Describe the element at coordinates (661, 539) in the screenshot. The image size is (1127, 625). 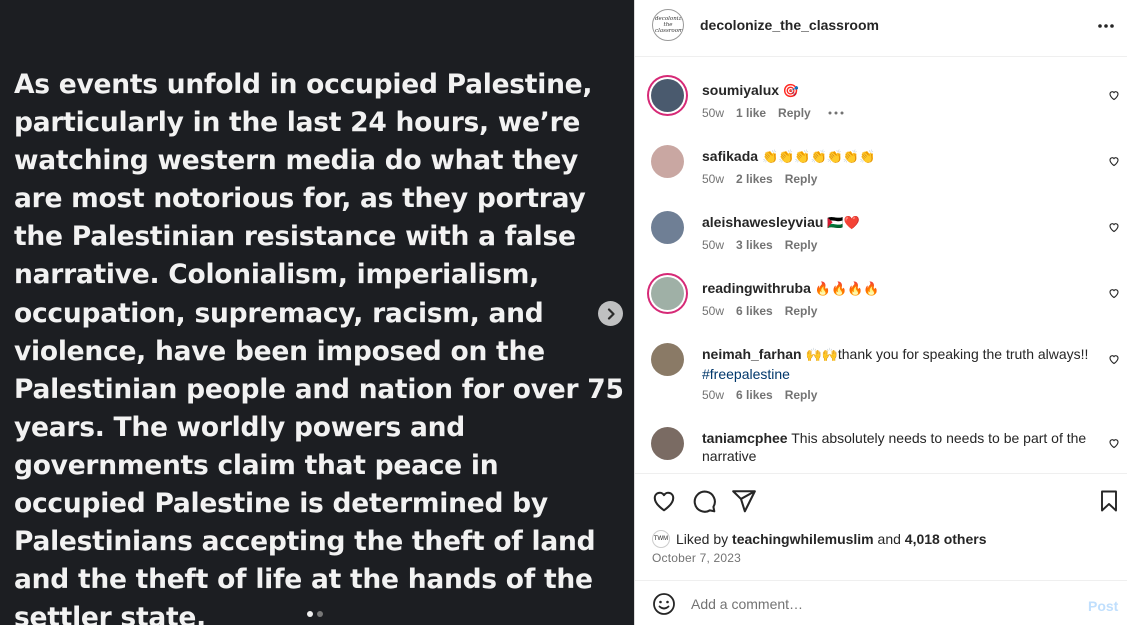
I see `liker-avatar: TWM` at that location.